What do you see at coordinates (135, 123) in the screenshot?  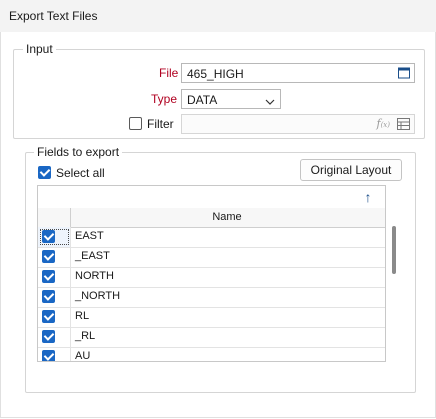 I see `filter-checkbox` at bounding box center [135, 123].